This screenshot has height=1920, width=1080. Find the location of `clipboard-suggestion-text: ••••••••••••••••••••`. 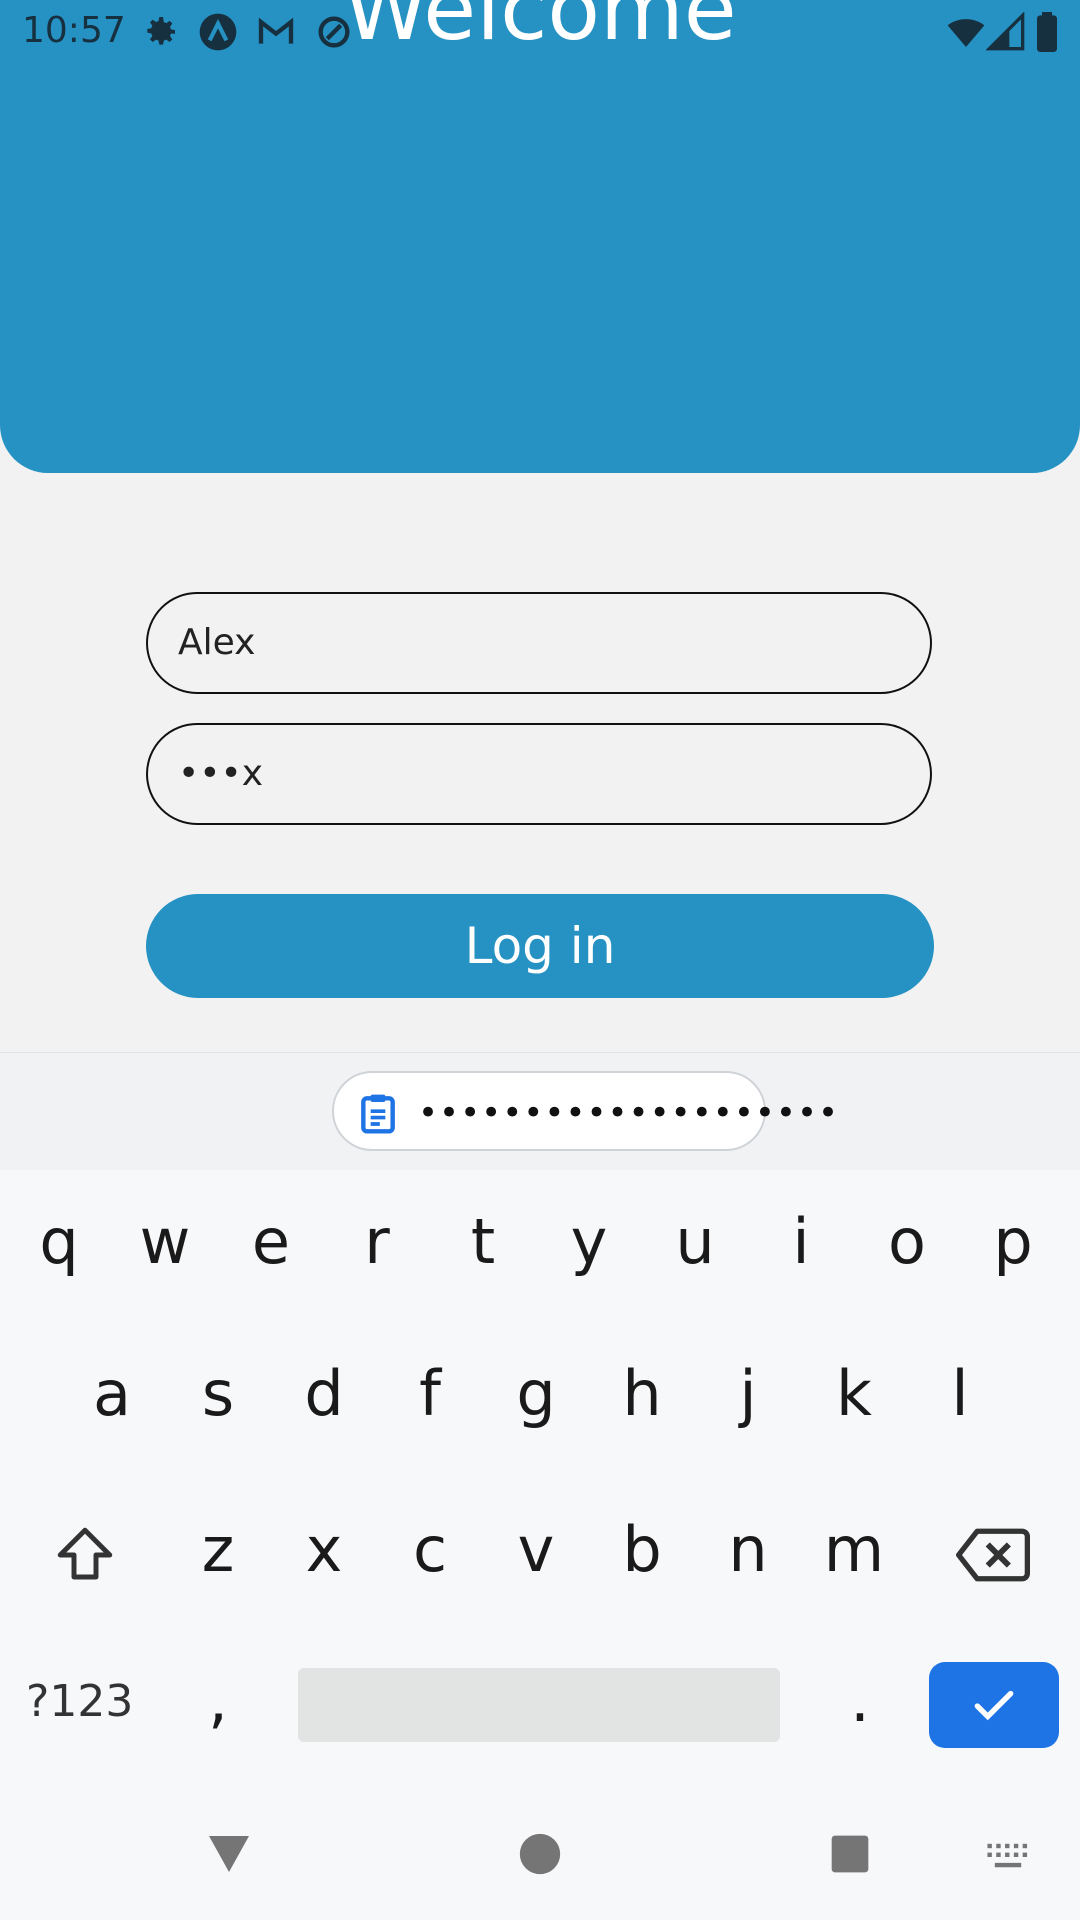

clipboard-suggestion-text: •••••••••••••••••••• is located at coordinates (629, 1113).